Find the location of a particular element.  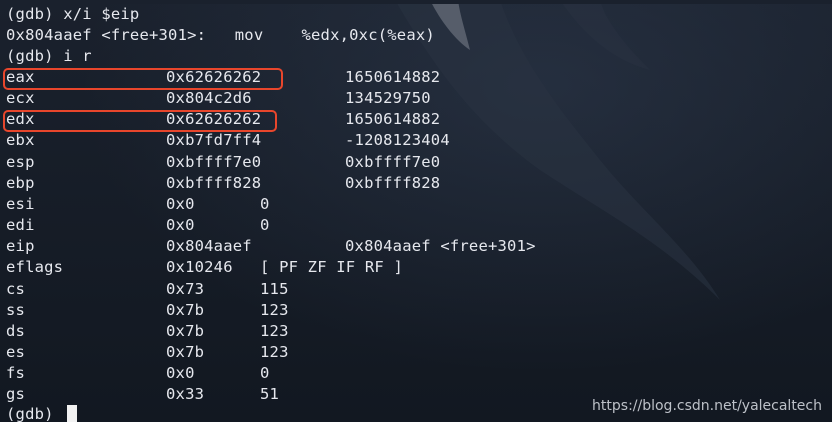

register-row-esi: esi 0x0 0 is located at coordinates (416, 204).